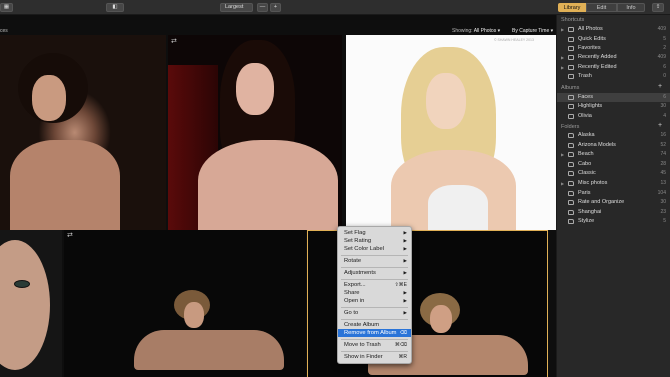  I want to click on sidebar-toggle-icon: ◧, so click(115, 7).